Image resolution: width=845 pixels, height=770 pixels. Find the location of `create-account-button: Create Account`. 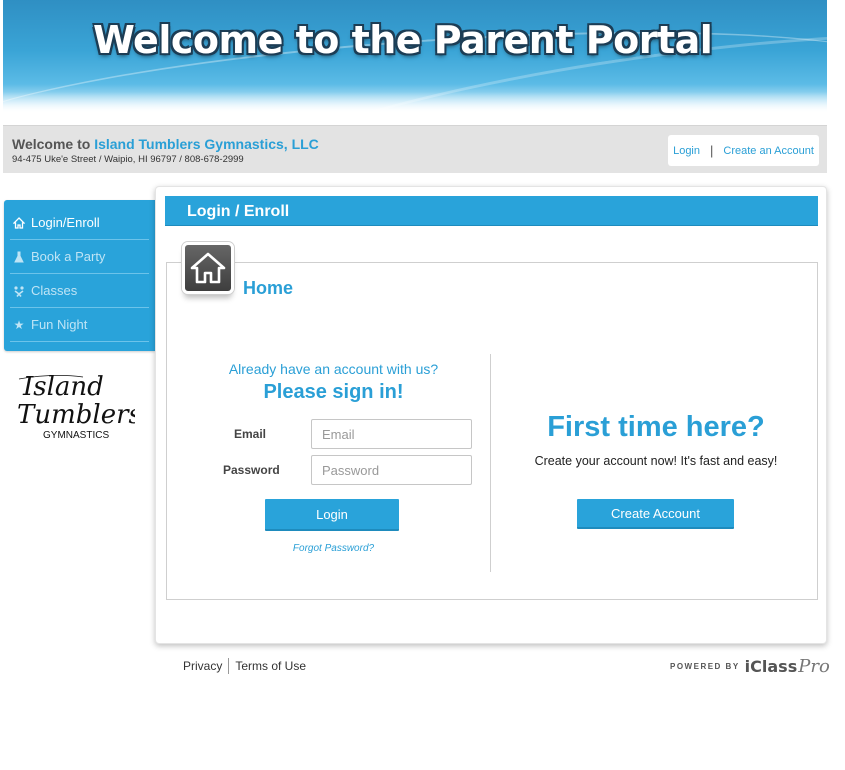

create-account-button: Create Account is located at coordinates (655, 514).